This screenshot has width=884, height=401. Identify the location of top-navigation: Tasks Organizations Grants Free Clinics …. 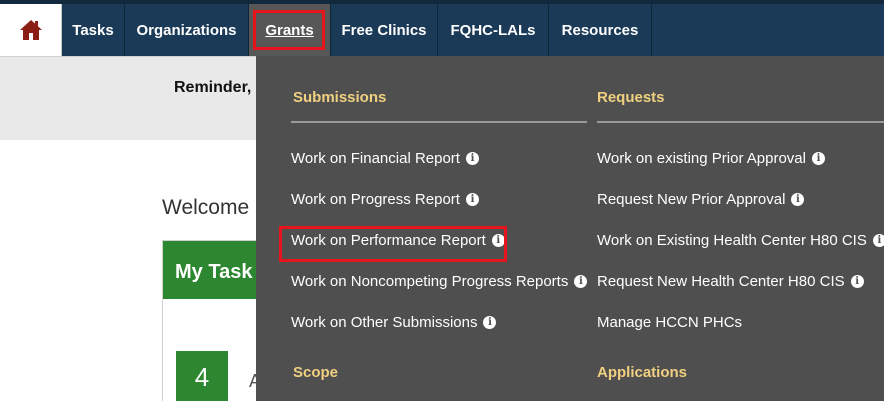
(442, 28).